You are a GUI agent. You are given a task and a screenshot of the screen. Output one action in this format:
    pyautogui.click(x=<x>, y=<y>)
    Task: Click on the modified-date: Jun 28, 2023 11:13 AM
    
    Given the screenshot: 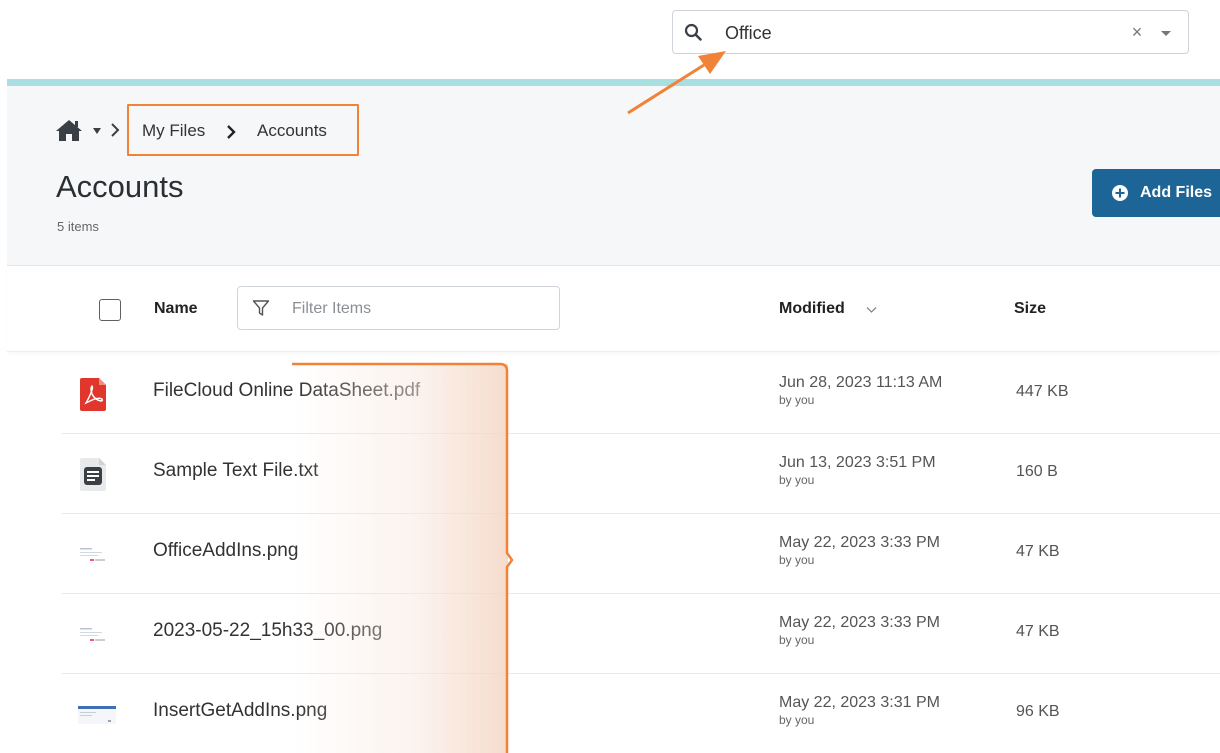 What is the action you would take?
    pyautogui.click(x=861, y=382)
    